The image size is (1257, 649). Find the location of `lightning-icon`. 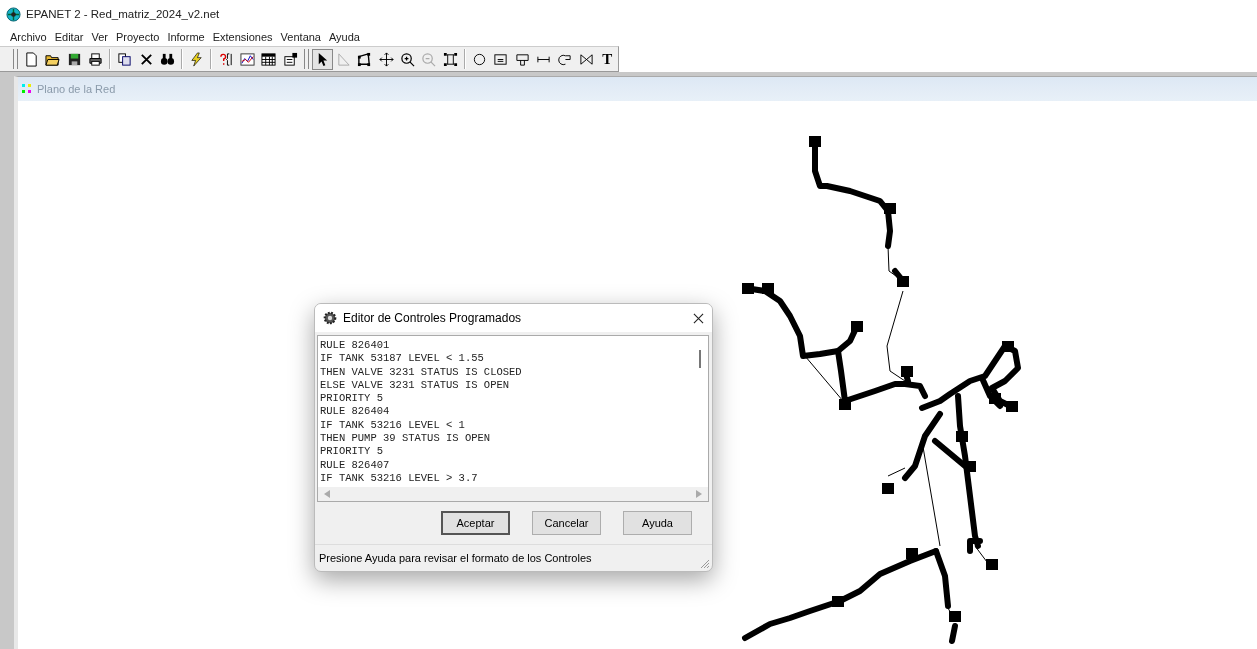

lightning-icon is located at coordinates (197, 59).